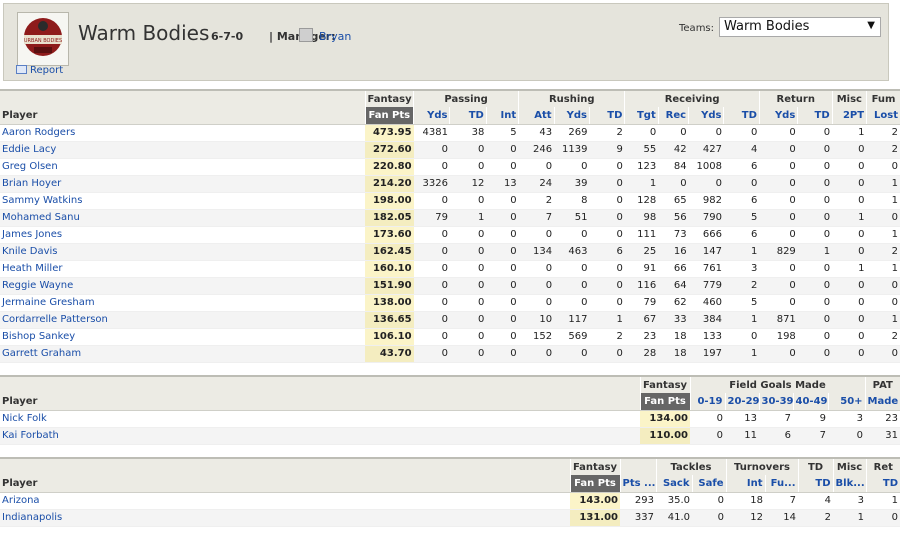 Image resolution: width=902 pixels, height=535 pixels. What do you see at coordinates (183, 133) in the screenshot?
I see `player-name-link: Aaron Rodgers` at bounding box center [183, 133].